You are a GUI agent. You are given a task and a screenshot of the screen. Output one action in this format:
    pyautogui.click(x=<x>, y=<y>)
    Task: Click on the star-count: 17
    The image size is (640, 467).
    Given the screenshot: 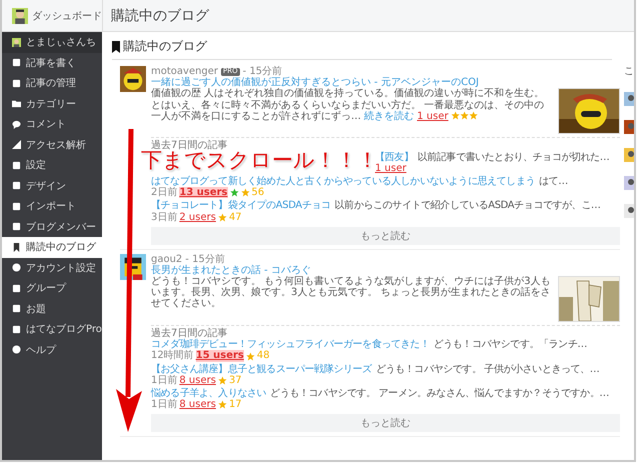 What is the action you would take?
    pyautogui.click(x=235, y=404)
    